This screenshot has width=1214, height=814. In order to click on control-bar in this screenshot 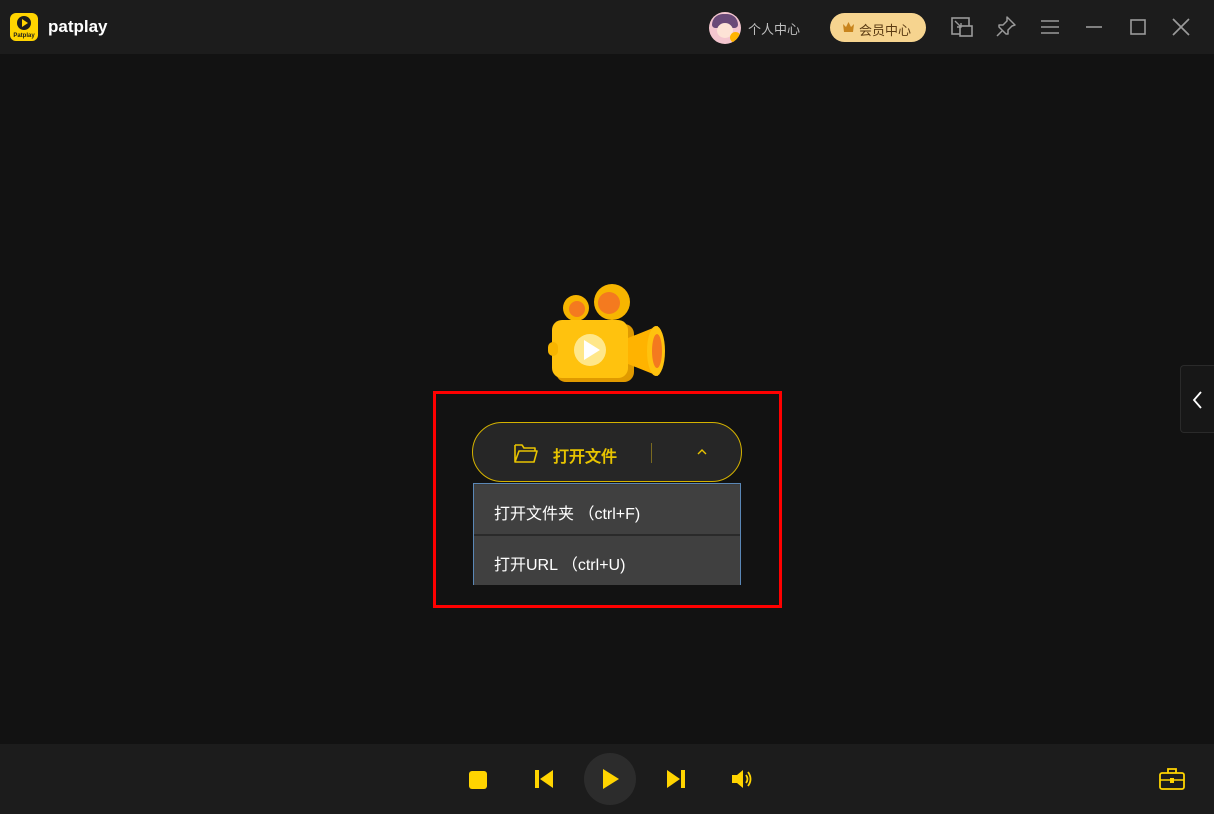, I will do `click(607, 779)`.